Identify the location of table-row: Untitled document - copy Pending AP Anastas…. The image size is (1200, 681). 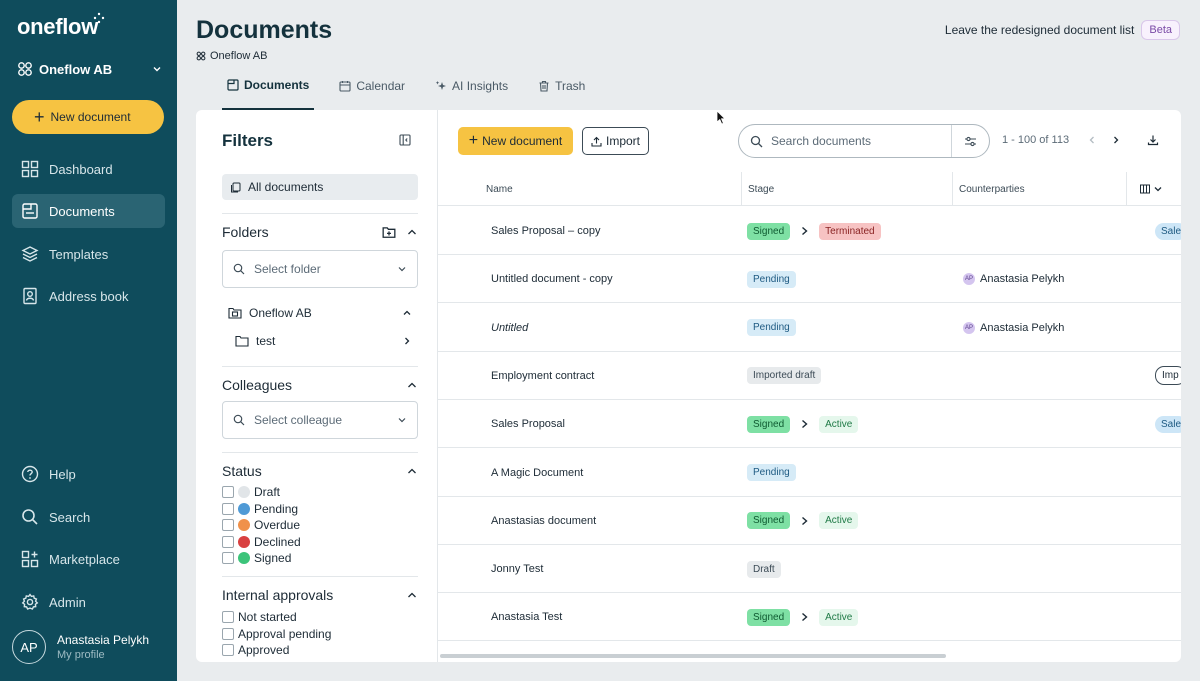
(809, 279).